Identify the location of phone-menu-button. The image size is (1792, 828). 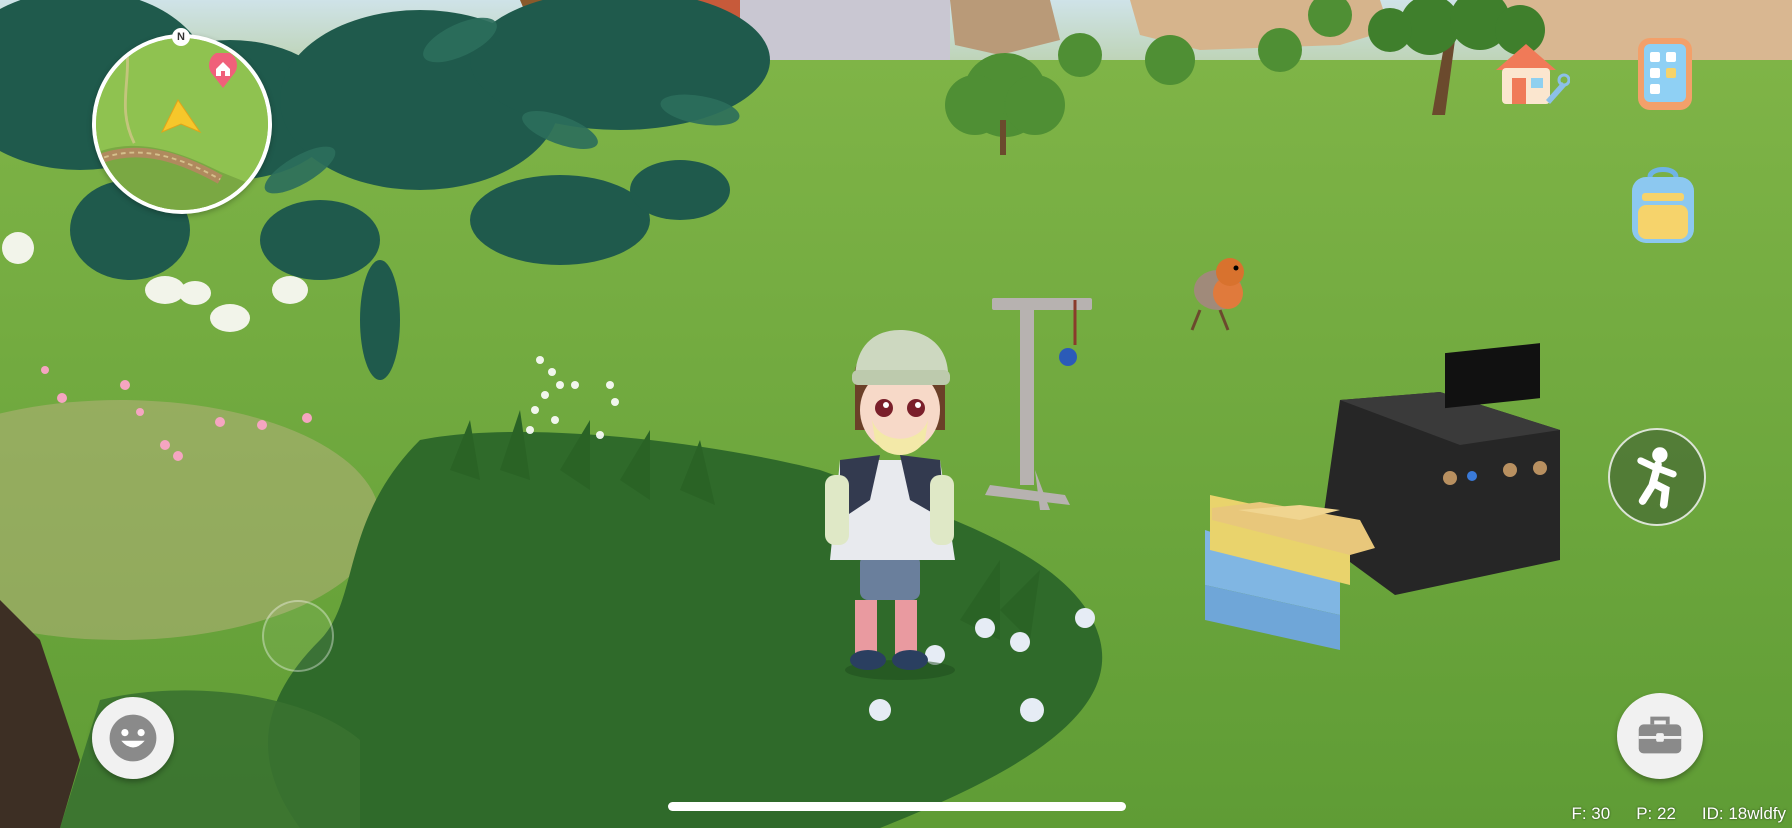
(1665, 74).